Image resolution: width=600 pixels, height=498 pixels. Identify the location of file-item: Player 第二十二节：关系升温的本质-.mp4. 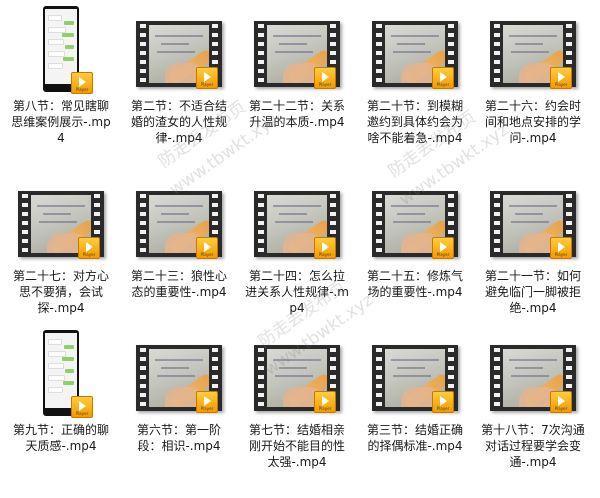
(297, 86).